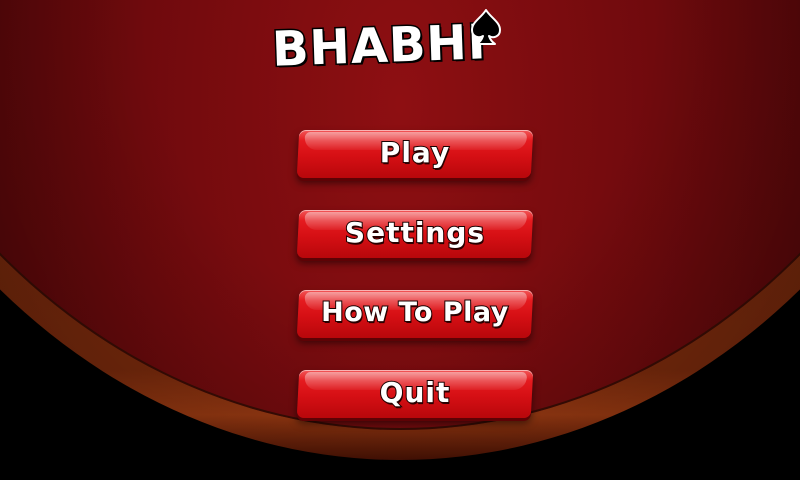 This screenshot has width=800, height=480. I want to click on game-logo: BHABHI, so click(391, 44).